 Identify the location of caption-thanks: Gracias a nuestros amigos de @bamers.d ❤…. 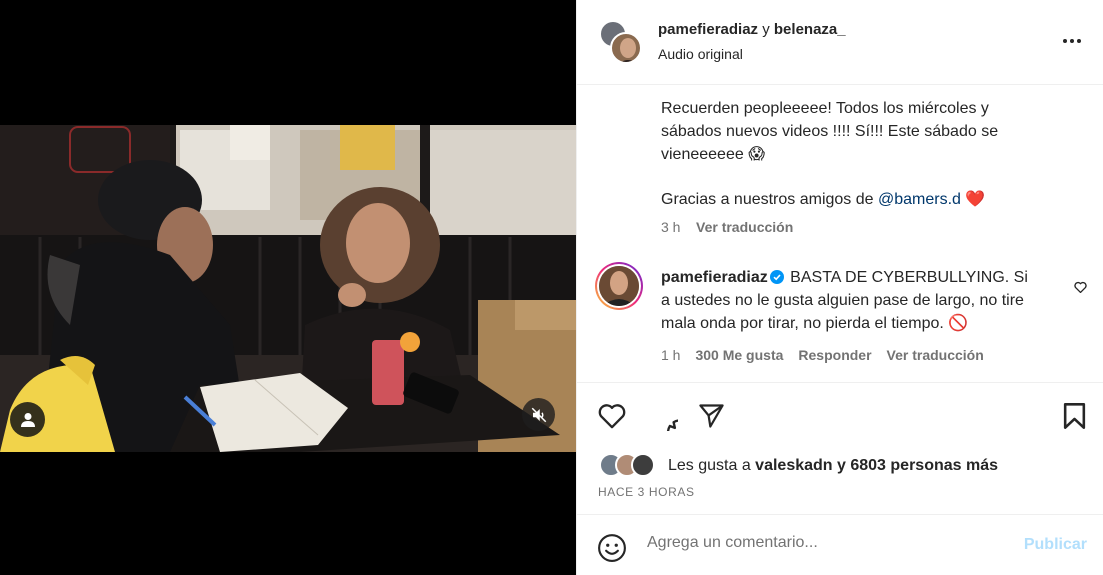
(851, 199).